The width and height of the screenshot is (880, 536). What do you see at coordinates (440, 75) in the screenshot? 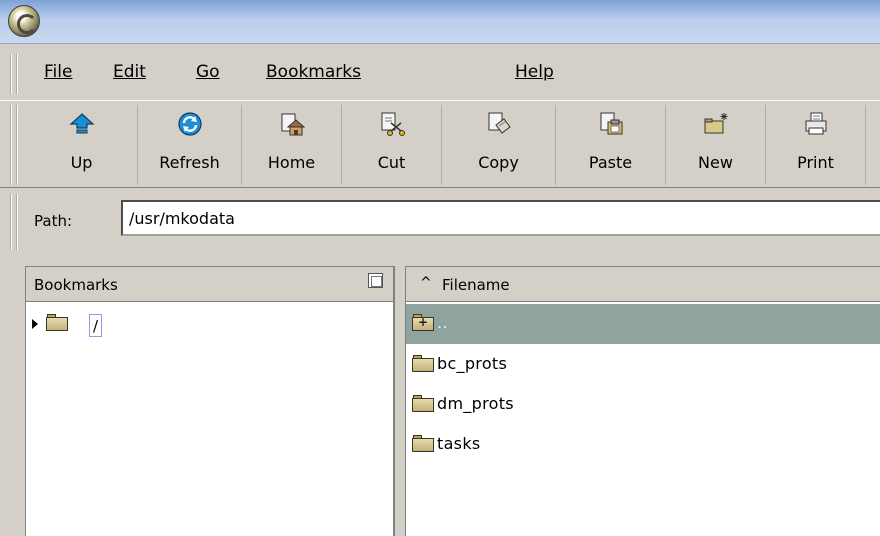
I see `menu-bar: File Edit Go Bookmarks Help` at bounding box center [440, 75].